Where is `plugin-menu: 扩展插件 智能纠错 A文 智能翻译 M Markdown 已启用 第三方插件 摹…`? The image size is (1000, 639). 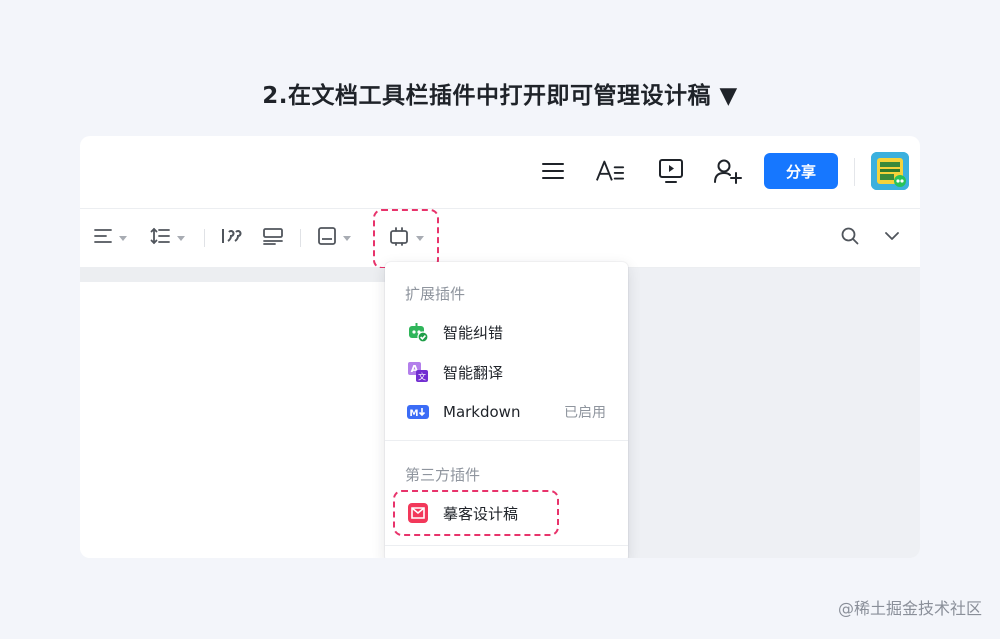 plugin-menu: 扩展插件 智能纠错 A文 智能翻译 M Markdown 已启用 第三方插件 摹… is located at coordinates (506, 410).